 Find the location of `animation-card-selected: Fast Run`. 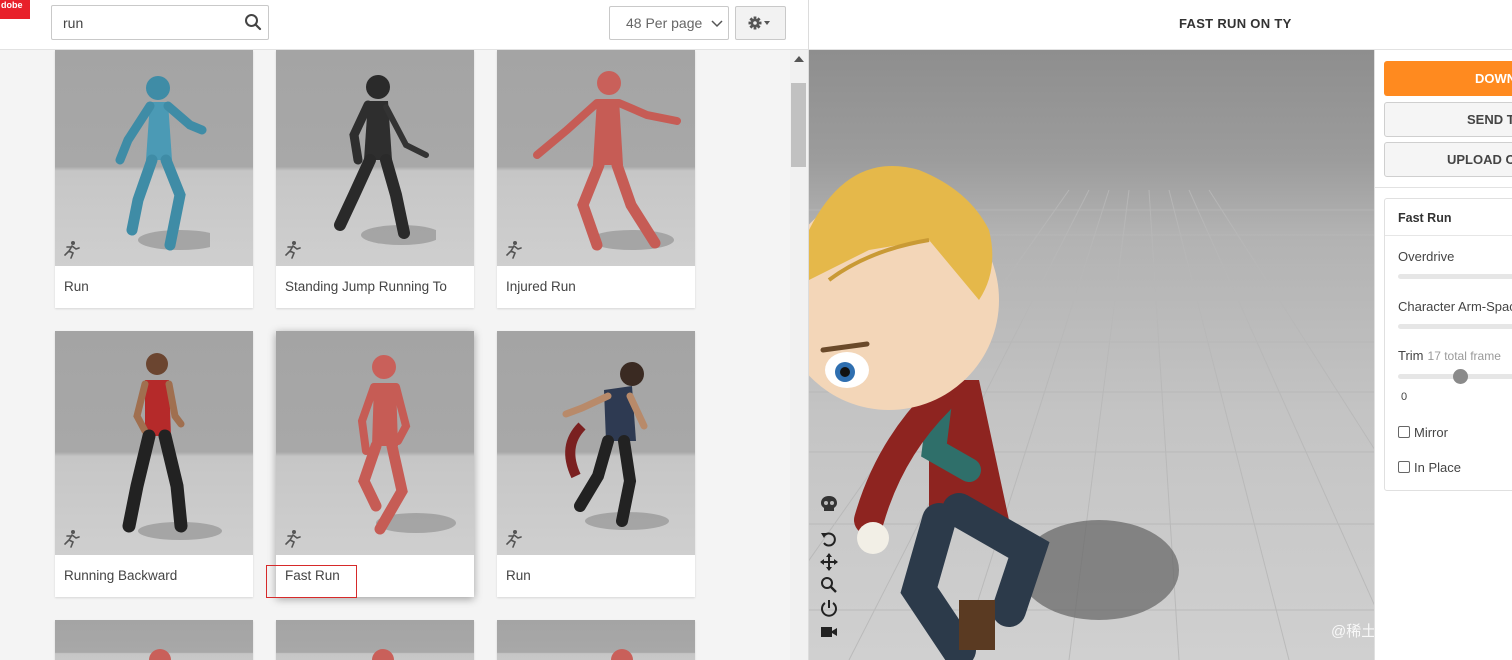

animation-card-selected: Fast Run is located at coordinates (375, 464).